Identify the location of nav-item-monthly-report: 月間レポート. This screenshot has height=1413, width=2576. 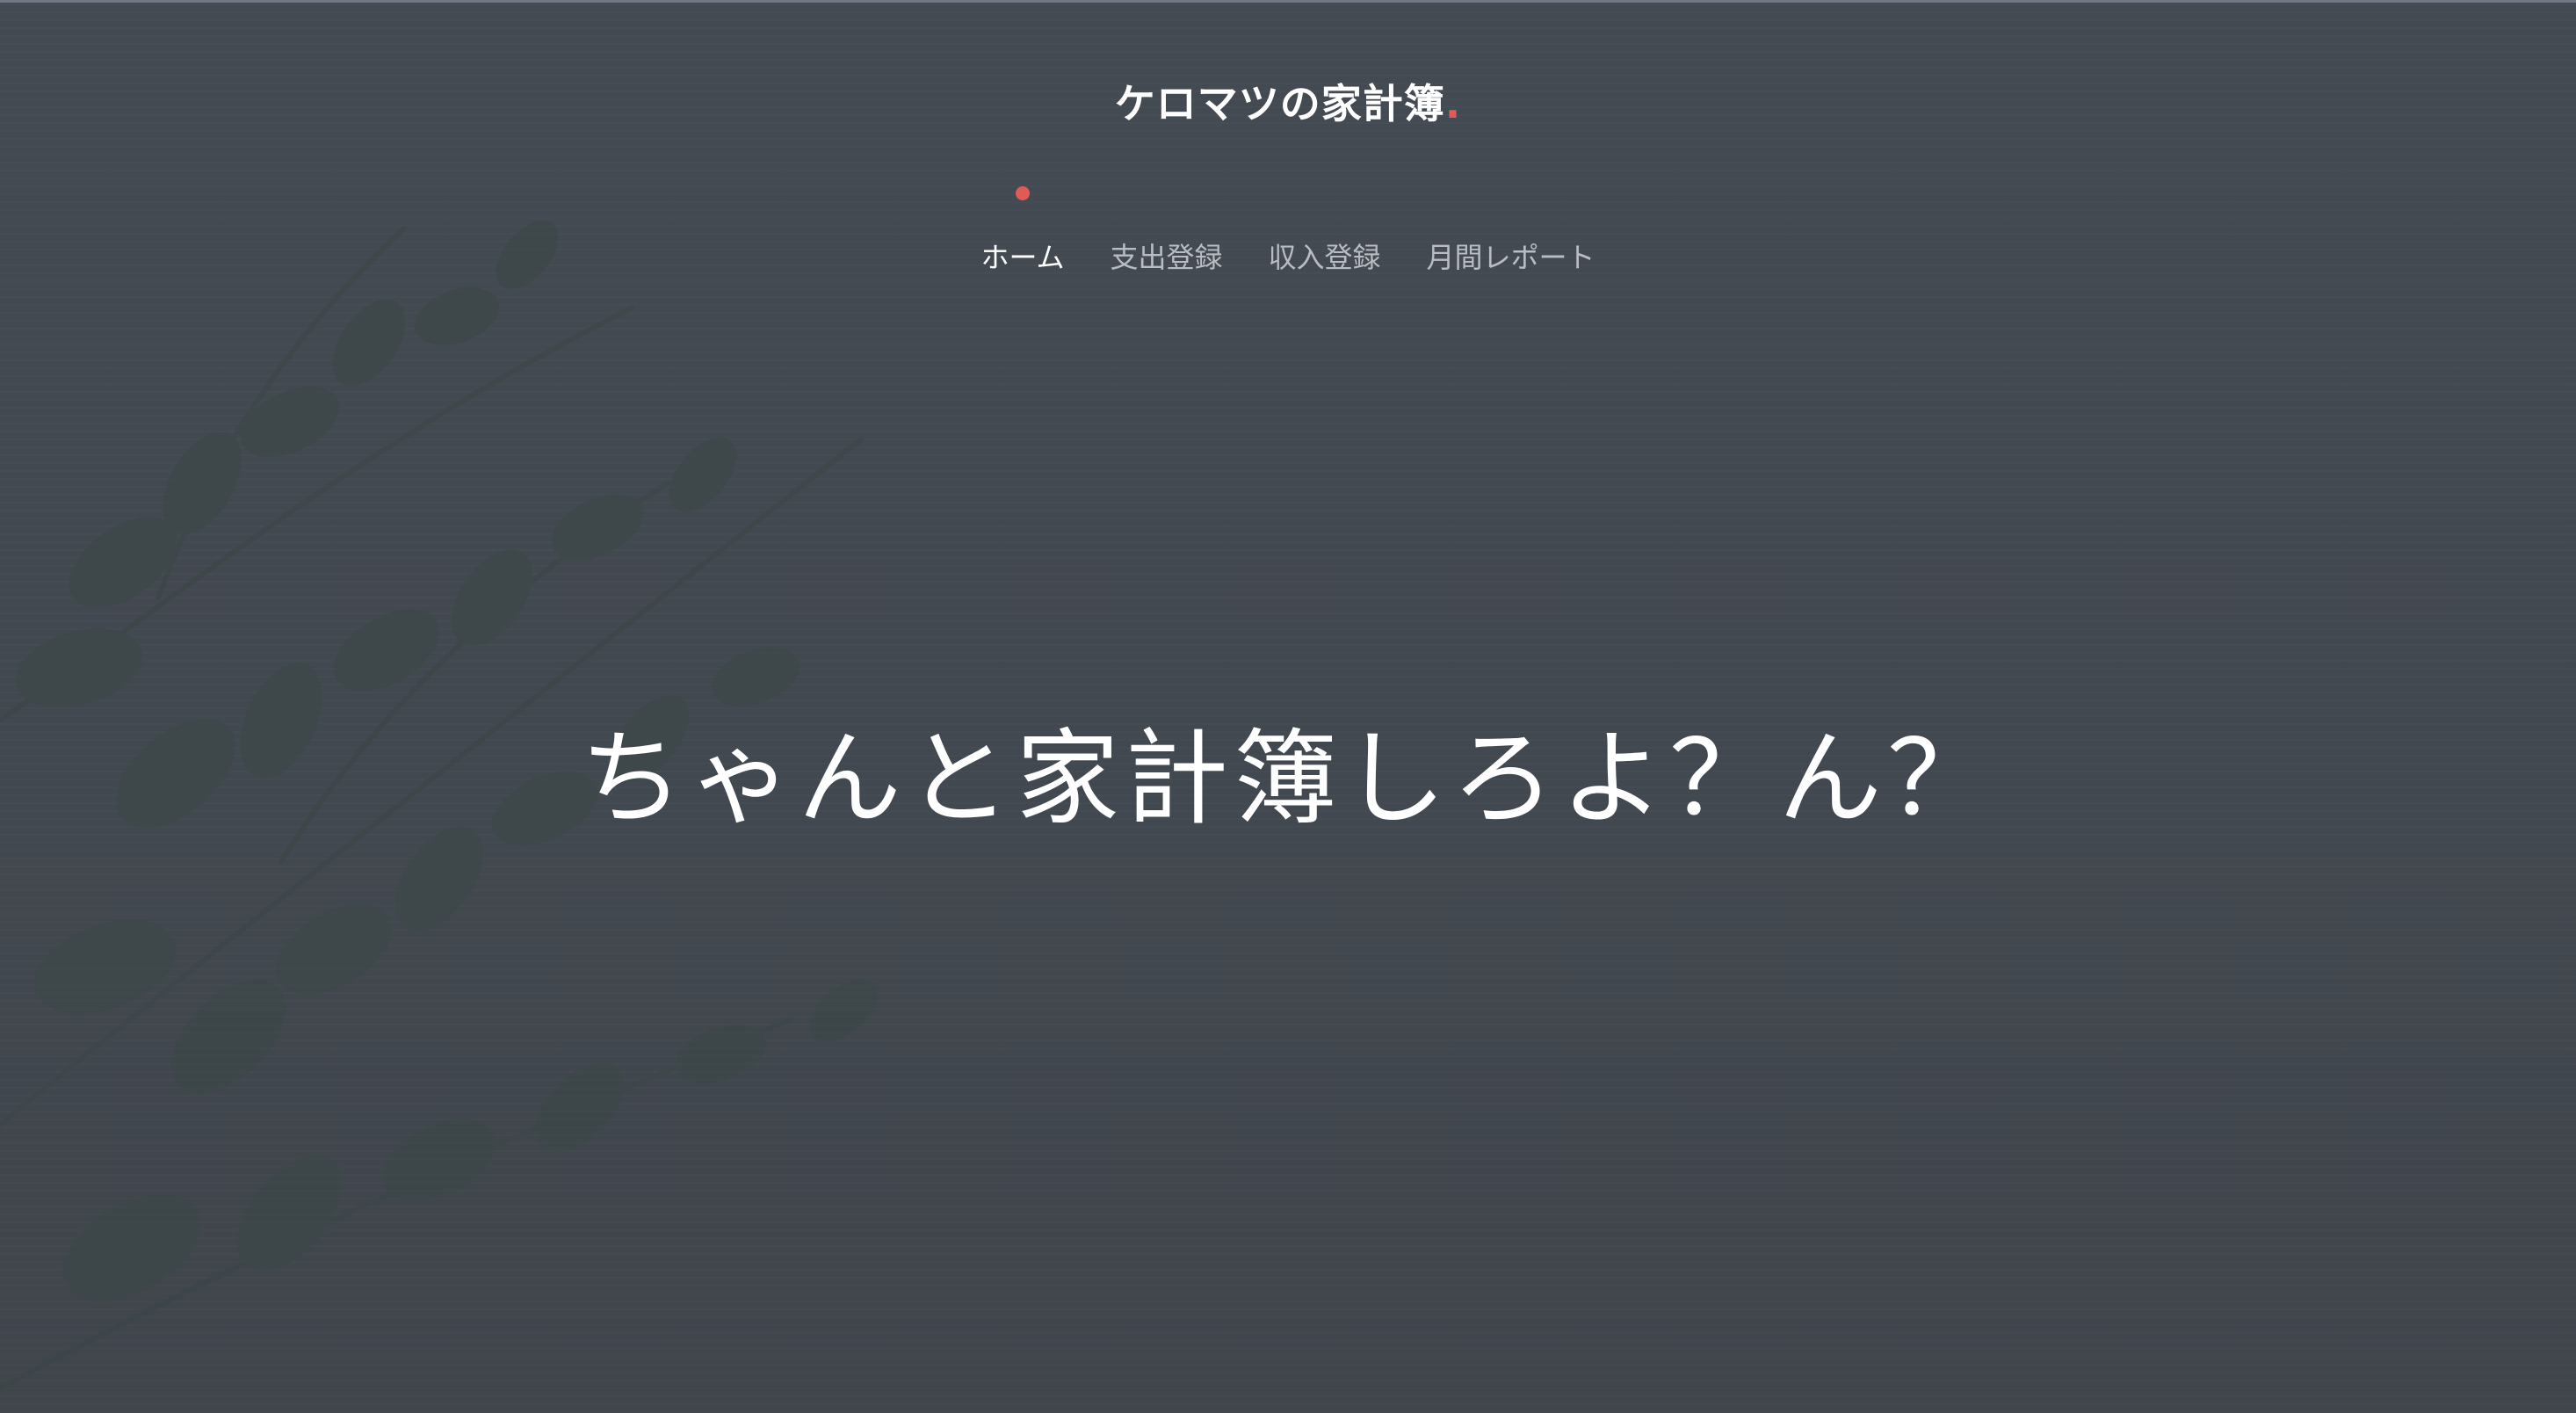
(1511, 256).